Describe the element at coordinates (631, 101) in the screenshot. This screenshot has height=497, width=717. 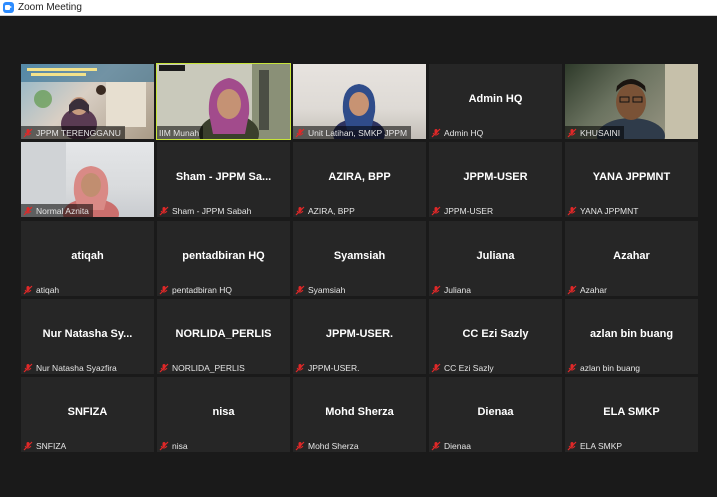
I see `participant-tile: KHUSAINI` at that location.